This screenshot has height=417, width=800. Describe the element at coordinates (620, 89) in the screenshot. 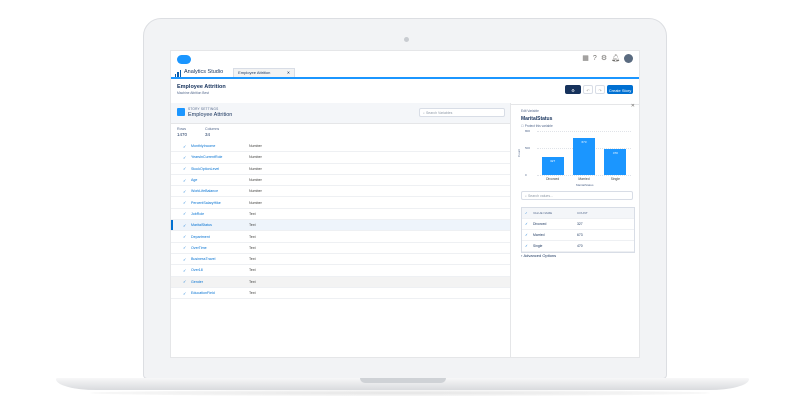

I see `create-story-button: Create Story` at that location.